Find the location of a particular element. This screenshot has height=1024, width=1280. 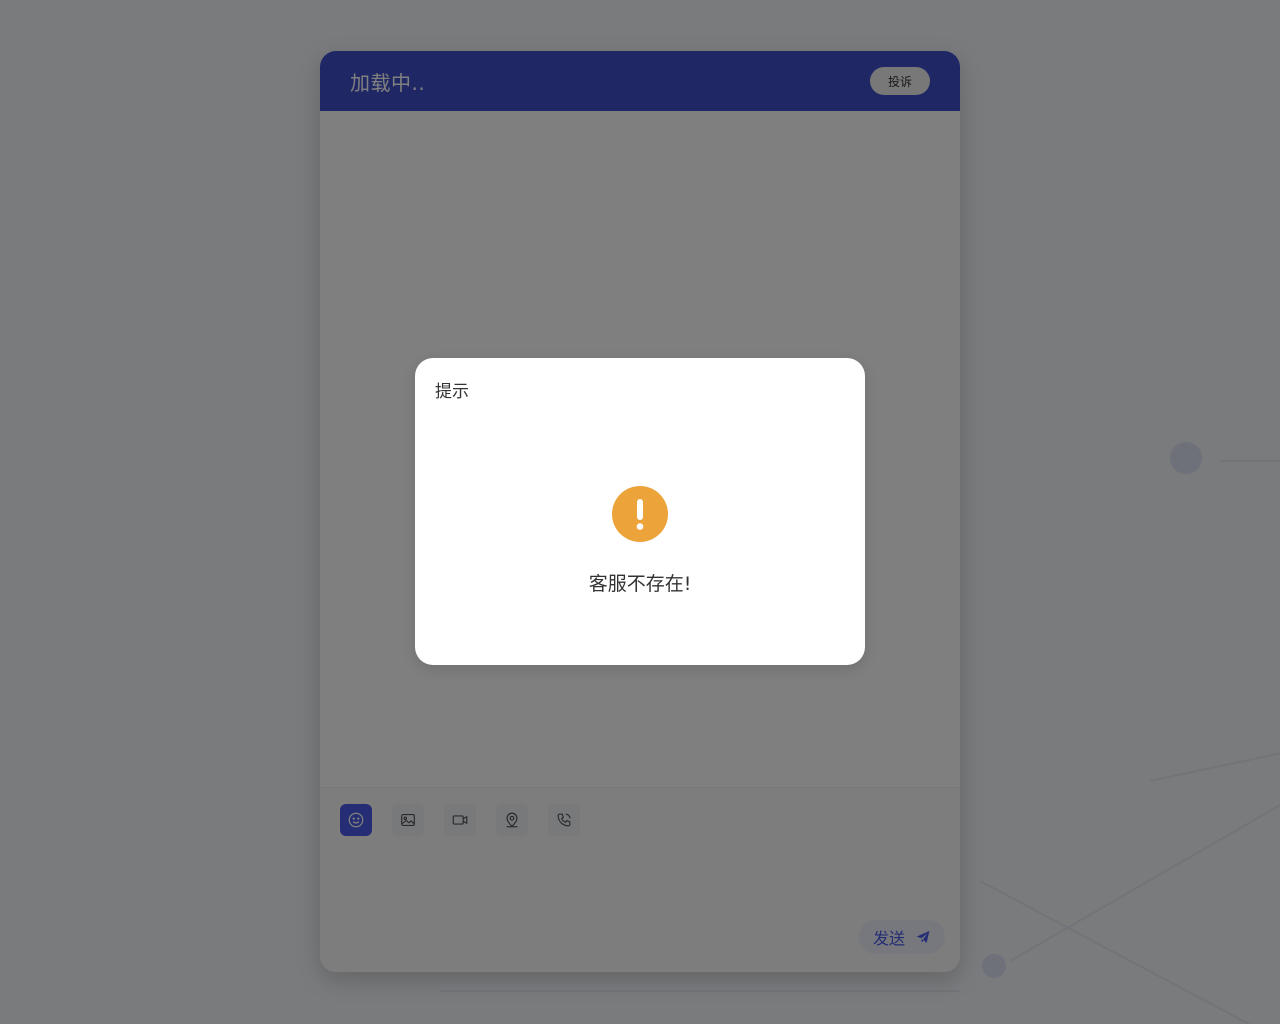

warning-icon is located at coordinates (640, 514).